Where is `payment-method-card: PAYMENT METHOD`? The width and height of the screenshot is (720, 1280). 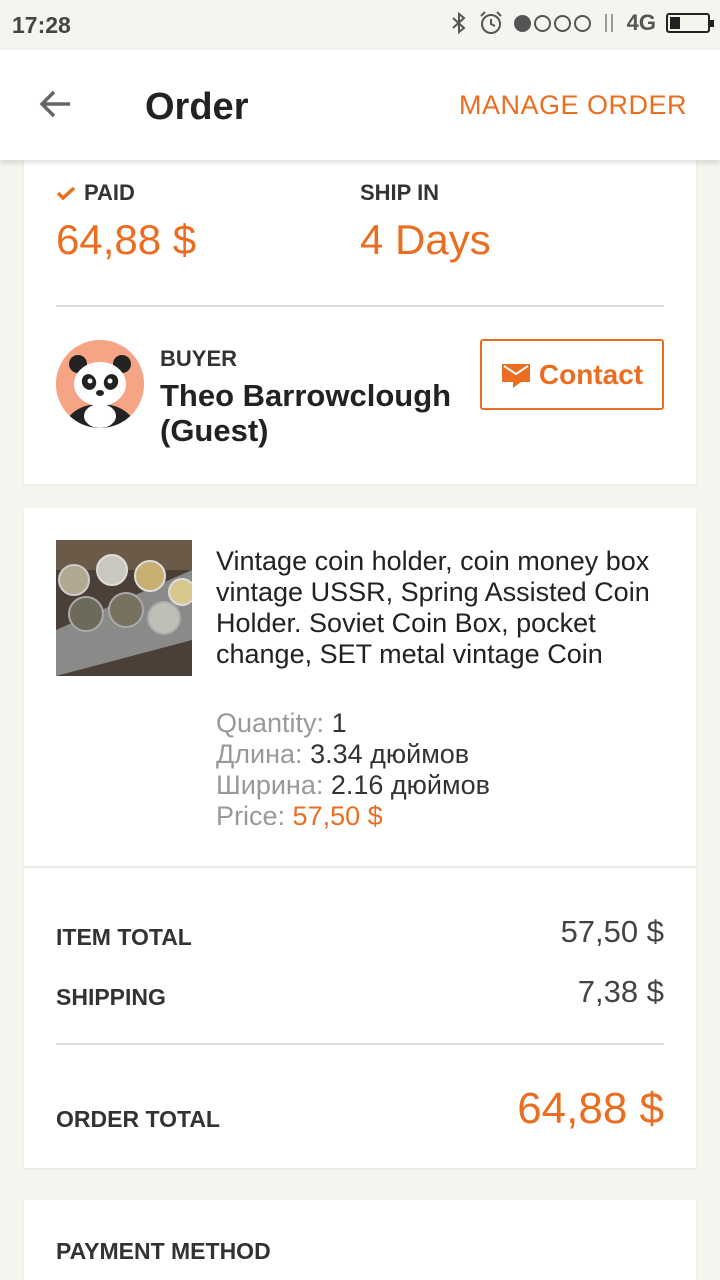 payment-method-card: PAYMENT METHOD is located at coordinates (360, 1240).